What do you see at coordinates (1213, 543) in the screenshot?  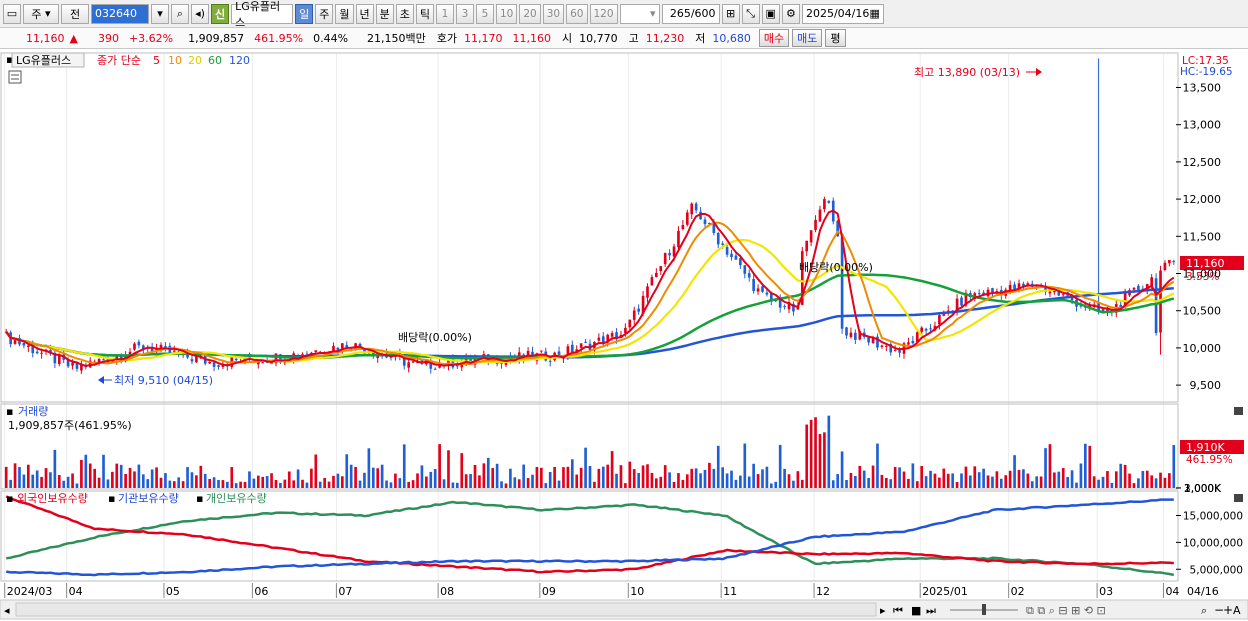 I see `holdings-tick-label: 10,000,000` at bounding box center [1213, 543].